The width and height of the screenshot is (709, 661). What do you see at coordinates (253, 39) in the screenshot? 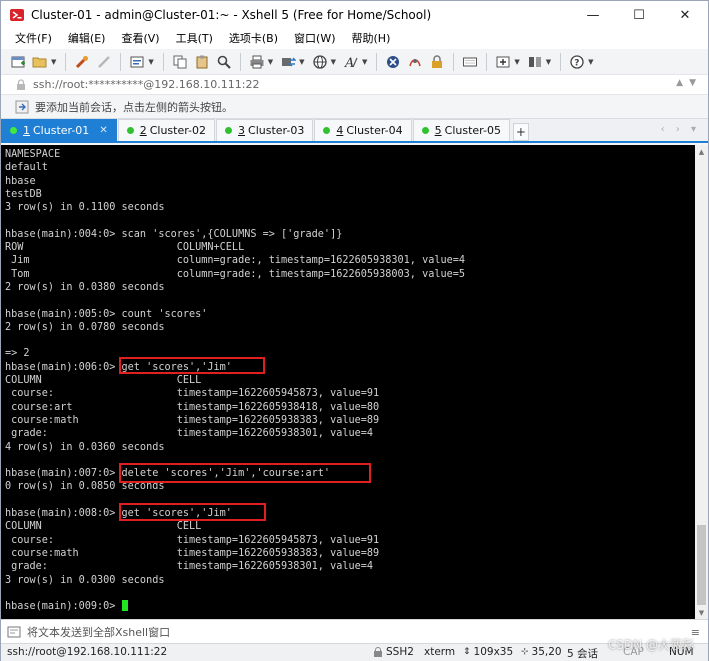
I see `menu-tab: 选项卡(B)` at bounding box center [253, 39].